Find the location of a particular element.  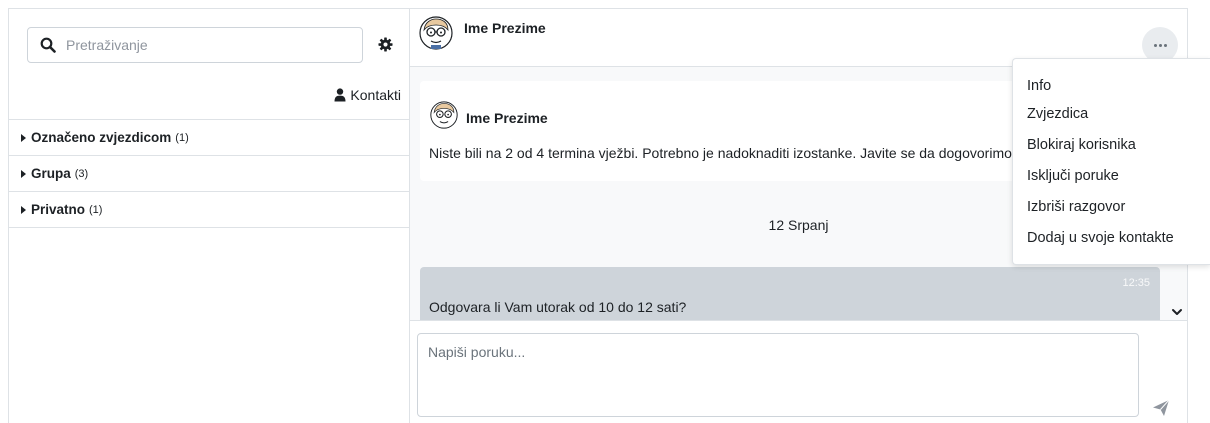

menu-item-delete-conversation: Izbriši razgovor is located at coordinates (1111, 207).